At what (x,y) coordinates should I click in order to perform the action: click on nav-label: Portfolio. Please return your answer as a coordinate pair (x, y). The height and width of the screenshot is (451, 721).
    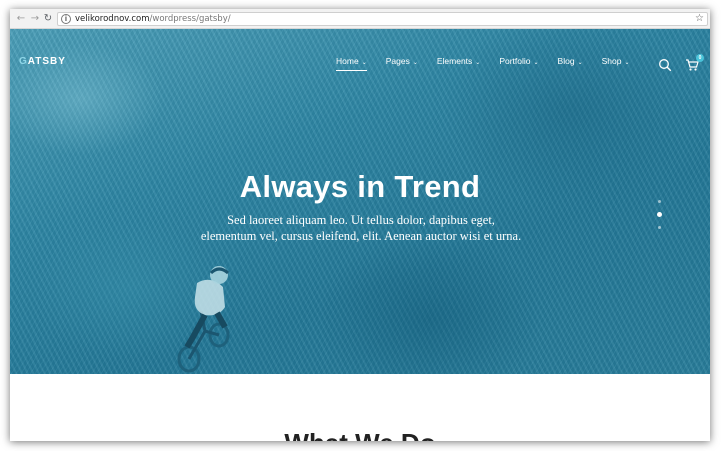
    Looking at the image, I should click on (515, 61).